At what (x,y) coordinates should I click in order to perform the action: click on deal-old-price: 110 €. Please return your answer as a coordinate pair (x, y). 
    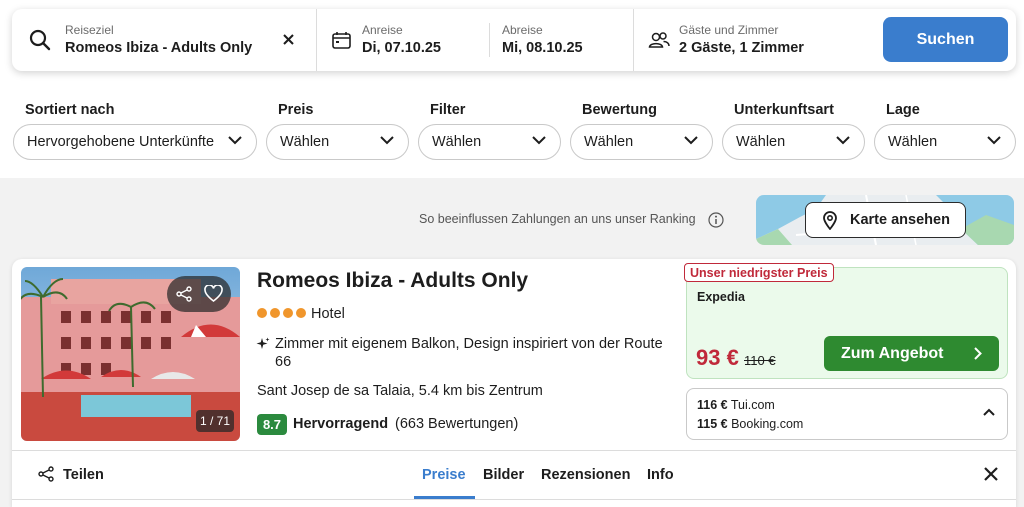
    Looking at the image, I should click on (760, 360).